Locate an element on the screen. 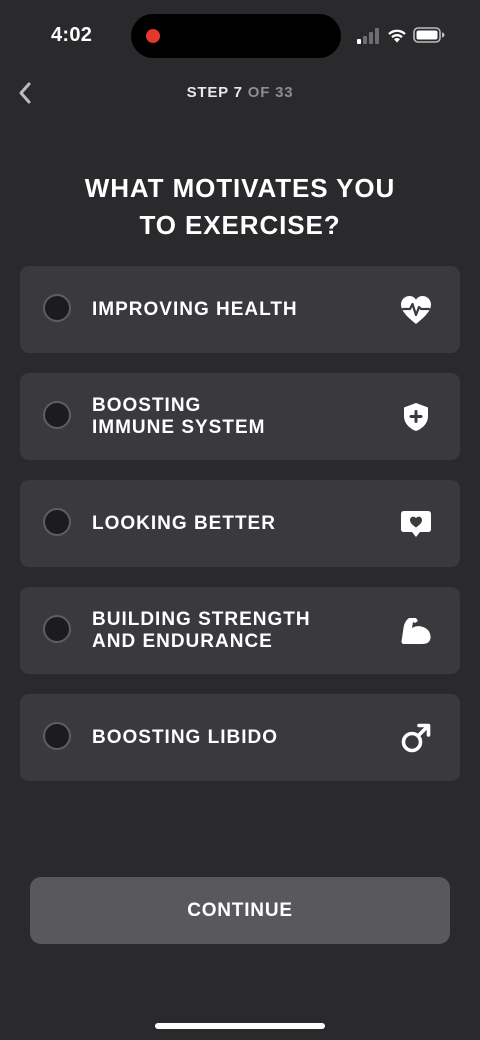 The image size is (480, 1040). home-indicator is located at coordinates (240, 1026).